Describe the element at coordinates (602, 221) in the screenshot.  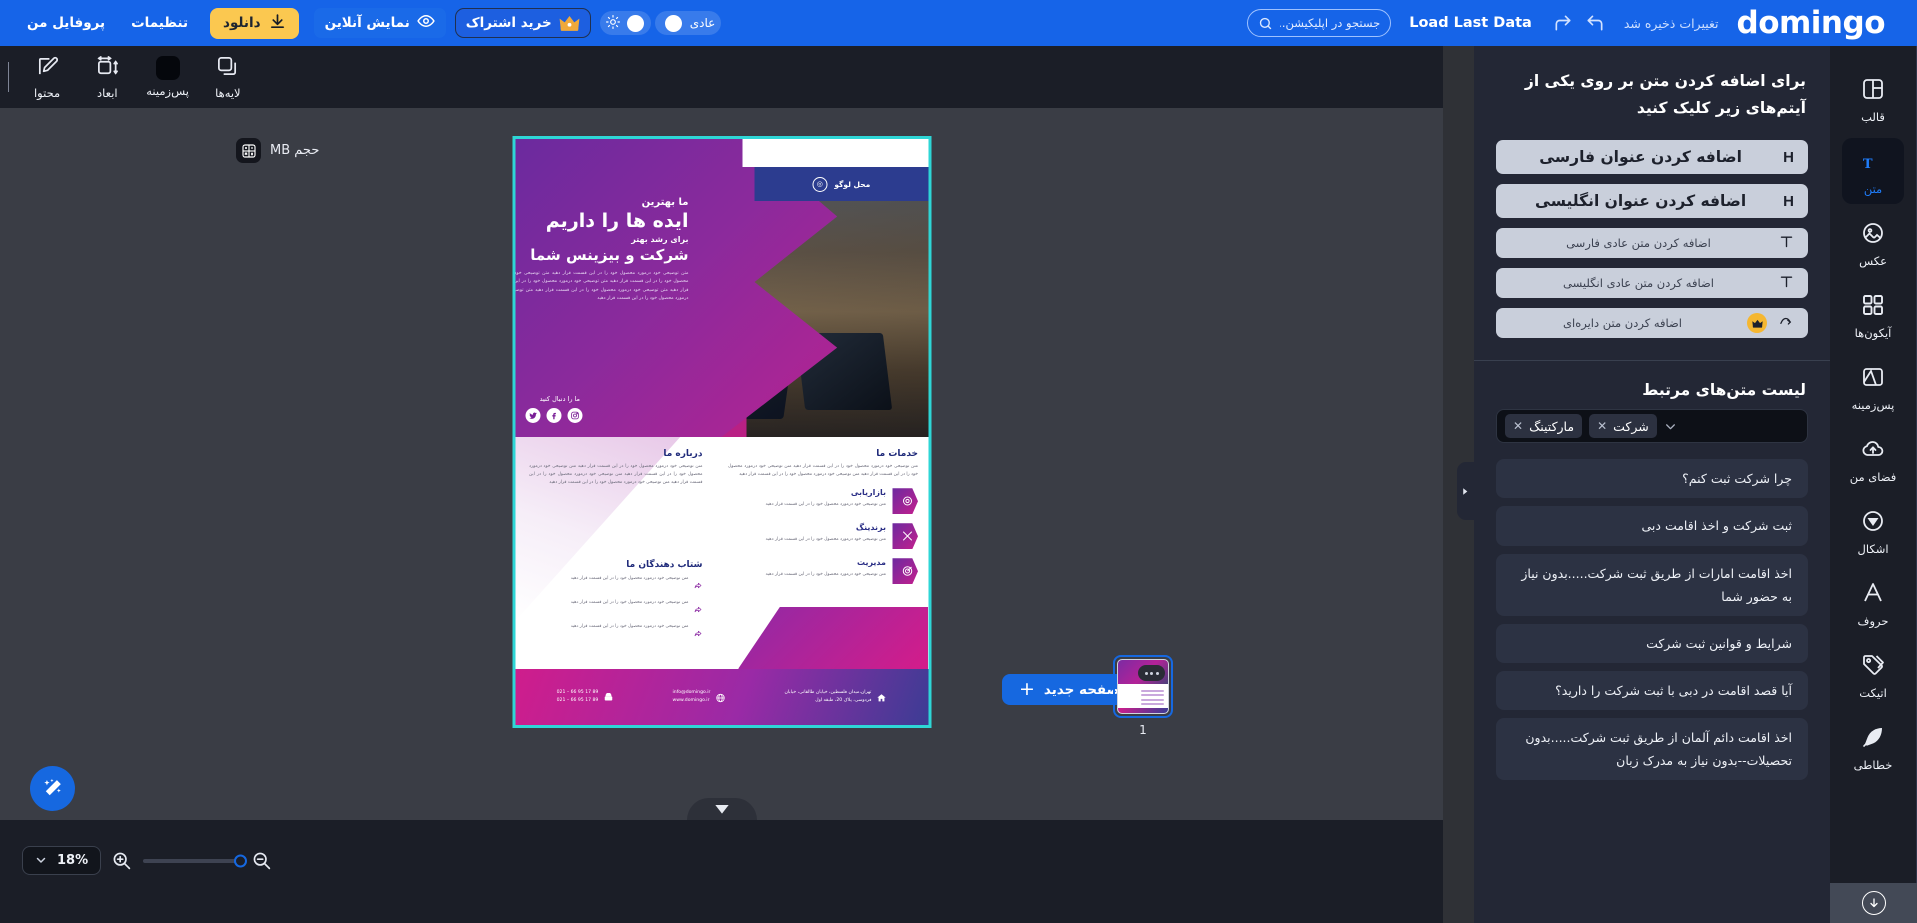
I see `poster-hero-line2: ایده ها را داریم` at that location.